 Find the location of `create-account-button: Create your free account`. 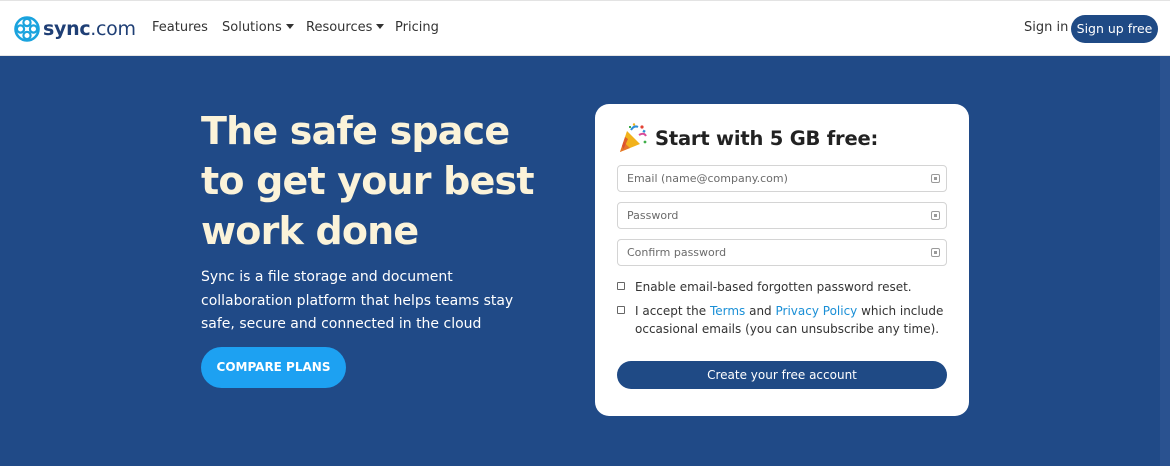

create-account-button: Create your free account is located at coordinates (782, 375).